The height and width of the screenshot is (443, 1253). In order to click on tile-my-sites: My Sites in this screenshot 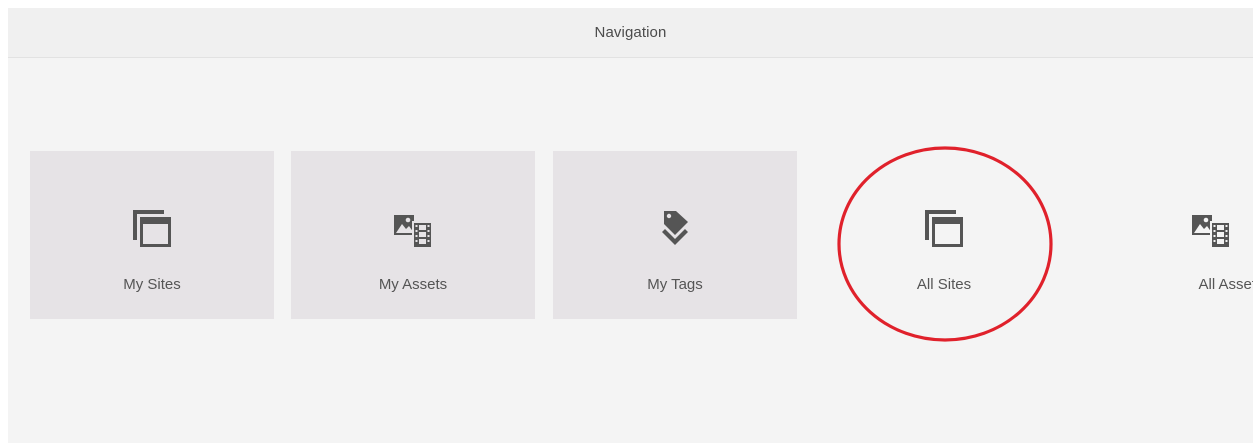, I will do `click(152, 235)`.